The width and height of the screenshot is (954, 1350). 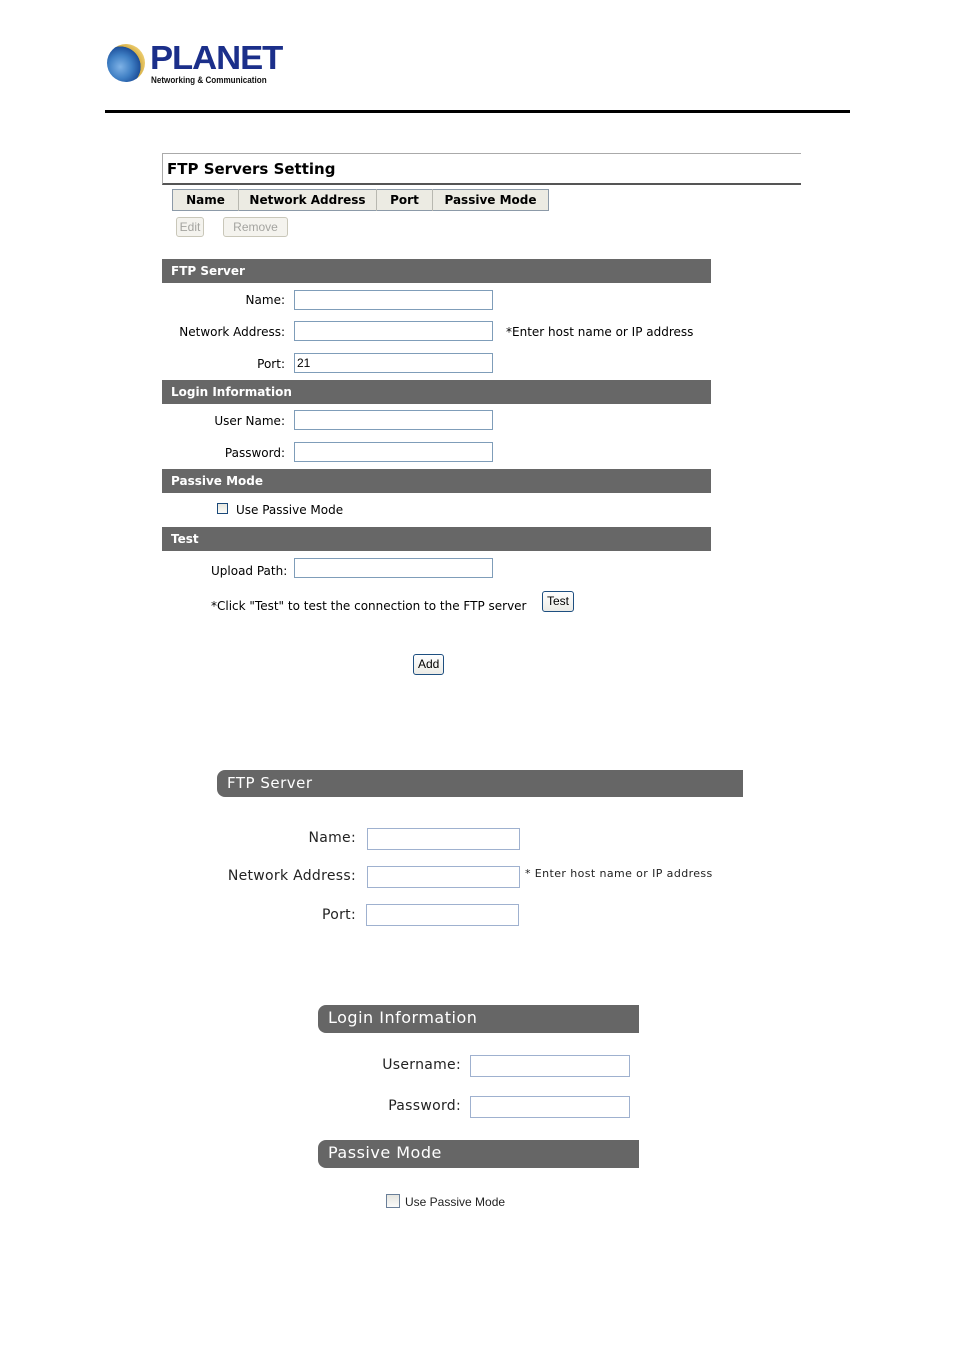 I want to click on section-header-ftp-server-2: FTP Server, so click(x=480, y=783).